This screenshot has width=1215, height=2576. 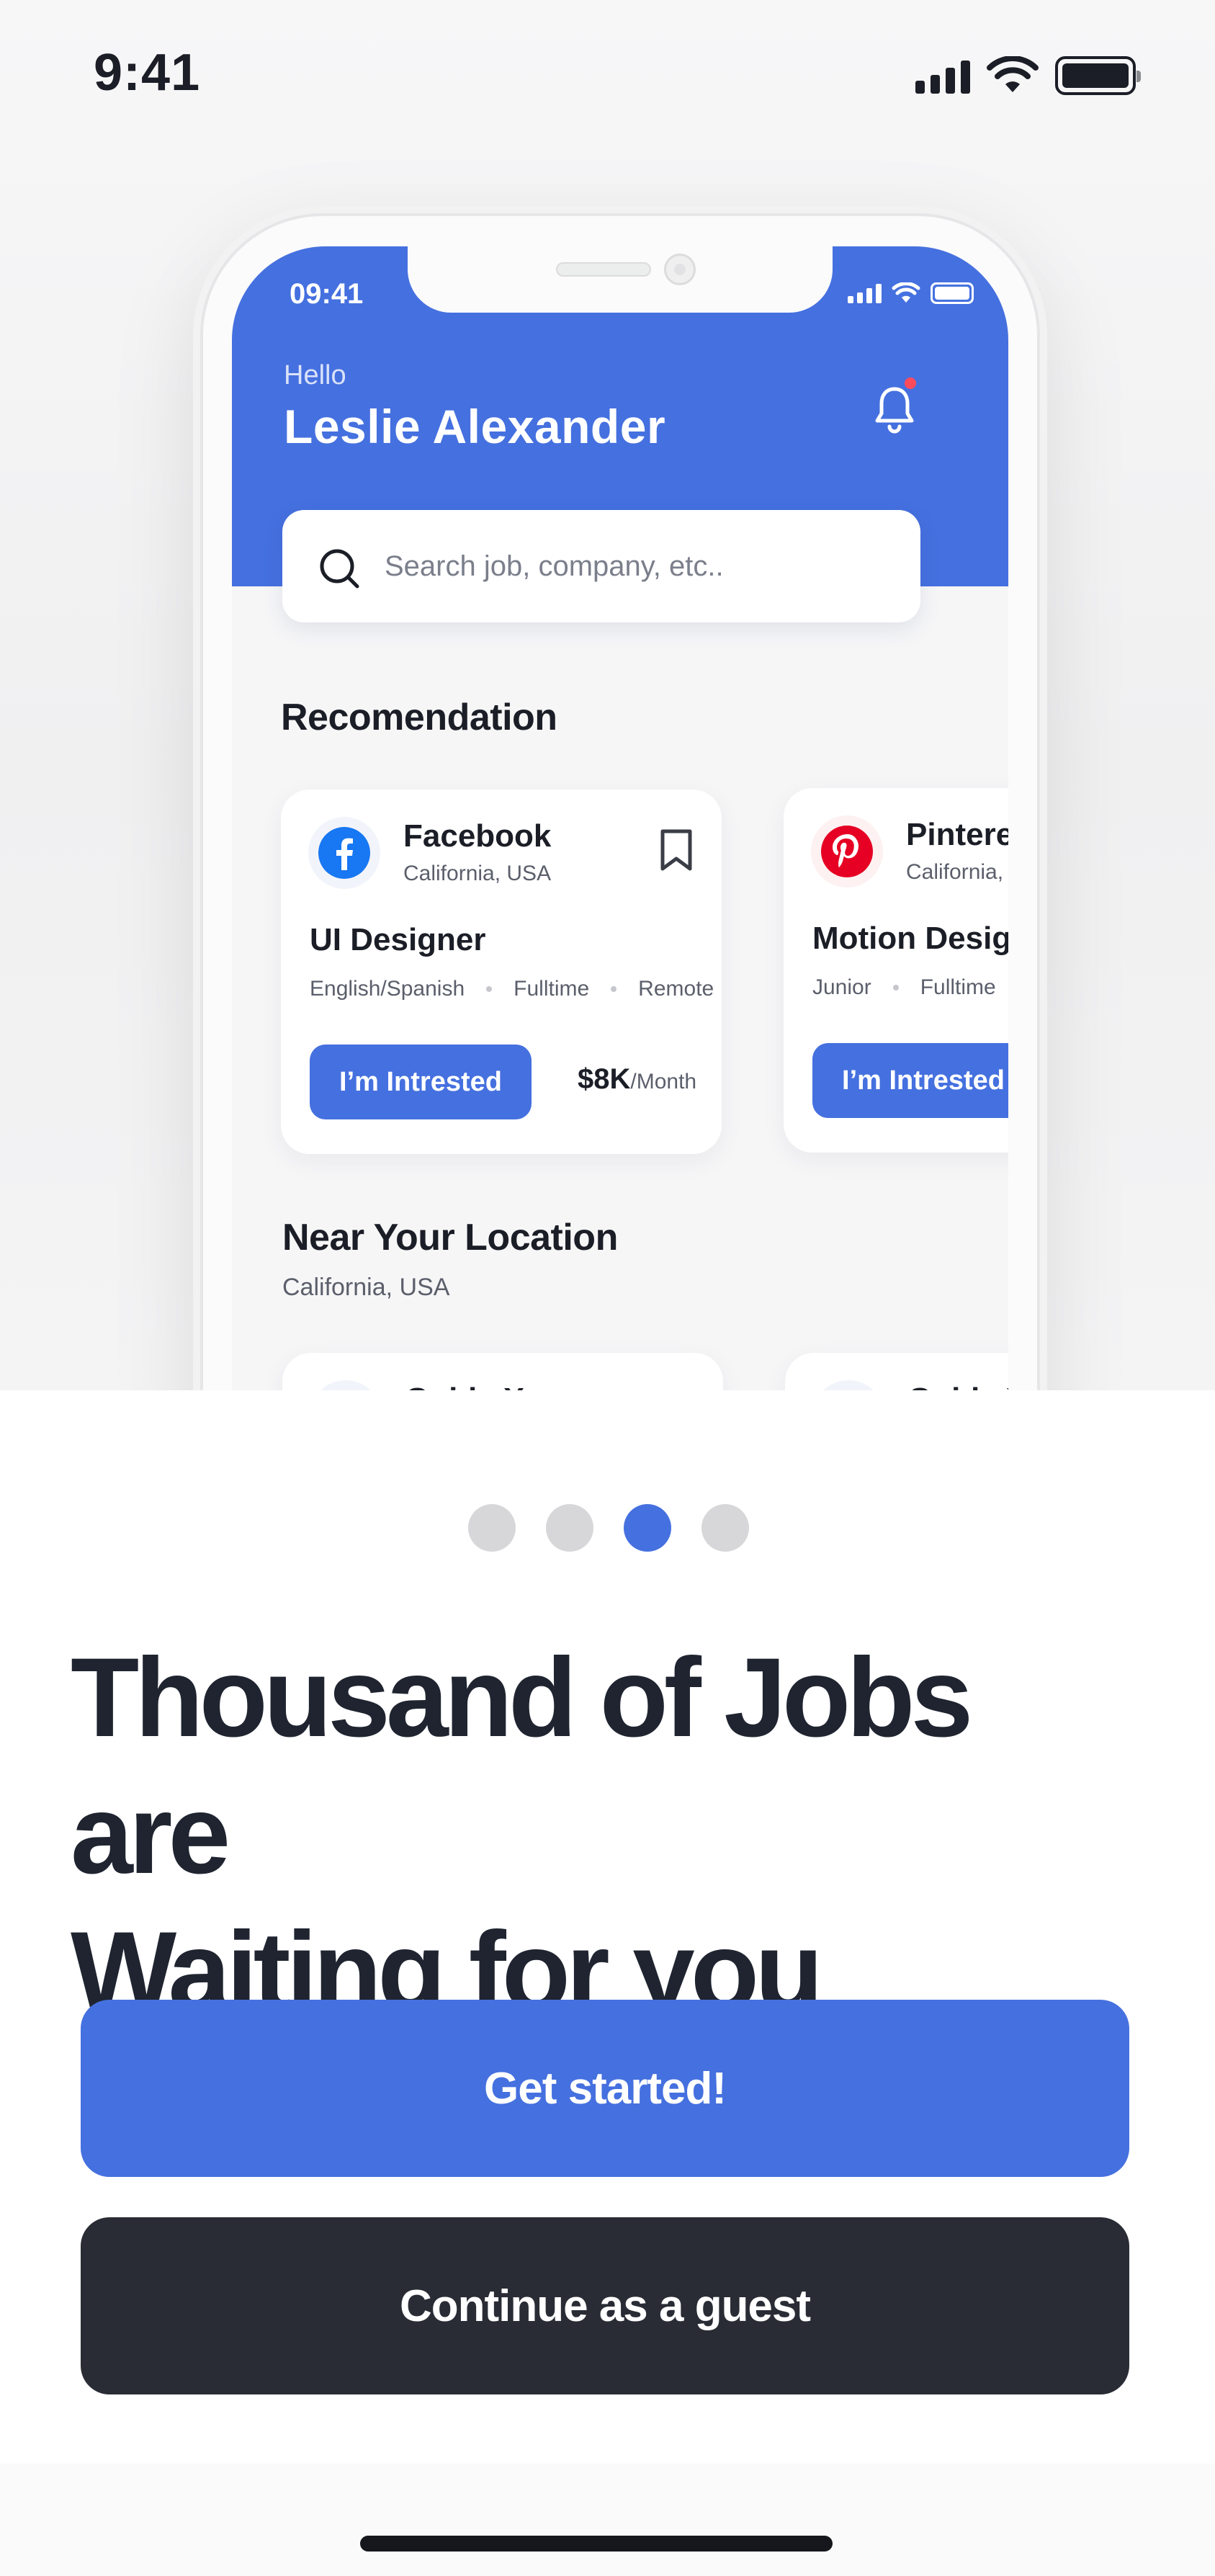 What do you see at coordinates (147, 73) in the screenshot?
I see `status-time: 9:41` at bounding box center [147, 73].